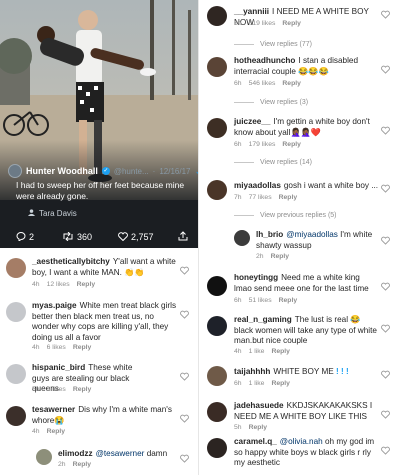 The height and width of the screenshot is (475, 400). I want to click on tweet-tagged-person: Tara Davis, so click(52, 213).